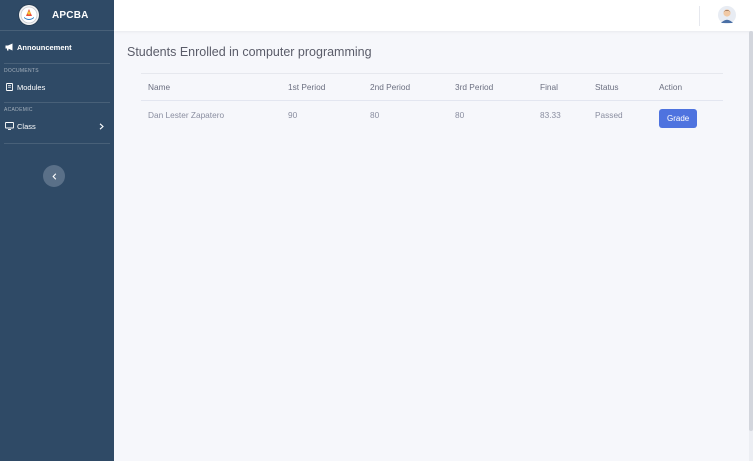 This screenshot has height=461, width=753. What do you see at coordinates (57, 143) in the screenshot?
I see `sidebar-divider` at bounding box center [57, 143].